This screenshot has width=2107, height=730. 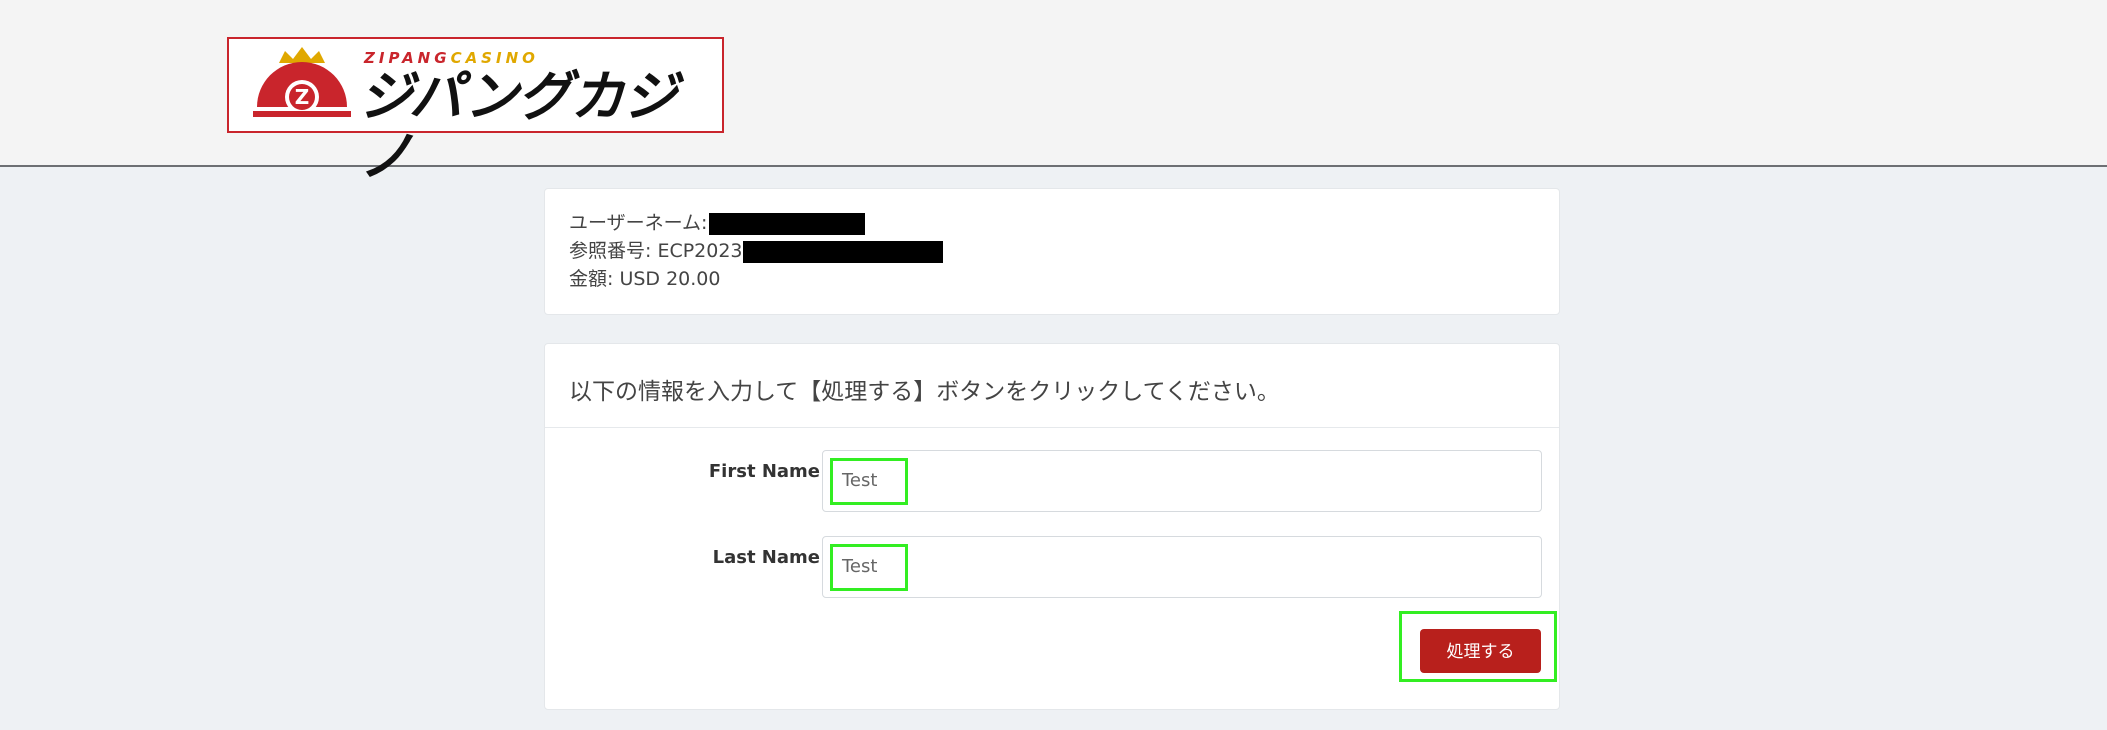 I want to click on form-instruction: 以下の情報を入力して【処理する】ボタンをクリックしてください。, so click(x=924, y=392).